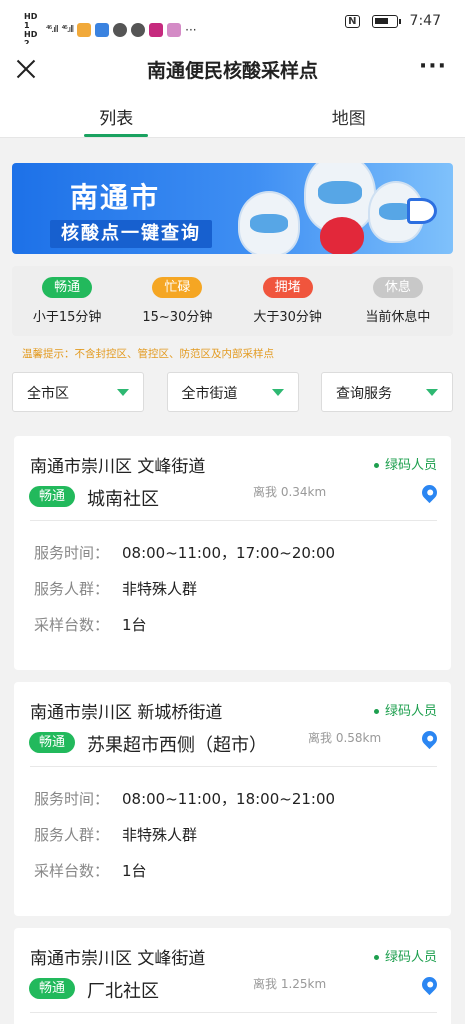  What do you see at coordinates (232, 208) in the screenshot?
I see `promo-banner: 南通市 核酸点一键查询` at bounding box center [232, 208].